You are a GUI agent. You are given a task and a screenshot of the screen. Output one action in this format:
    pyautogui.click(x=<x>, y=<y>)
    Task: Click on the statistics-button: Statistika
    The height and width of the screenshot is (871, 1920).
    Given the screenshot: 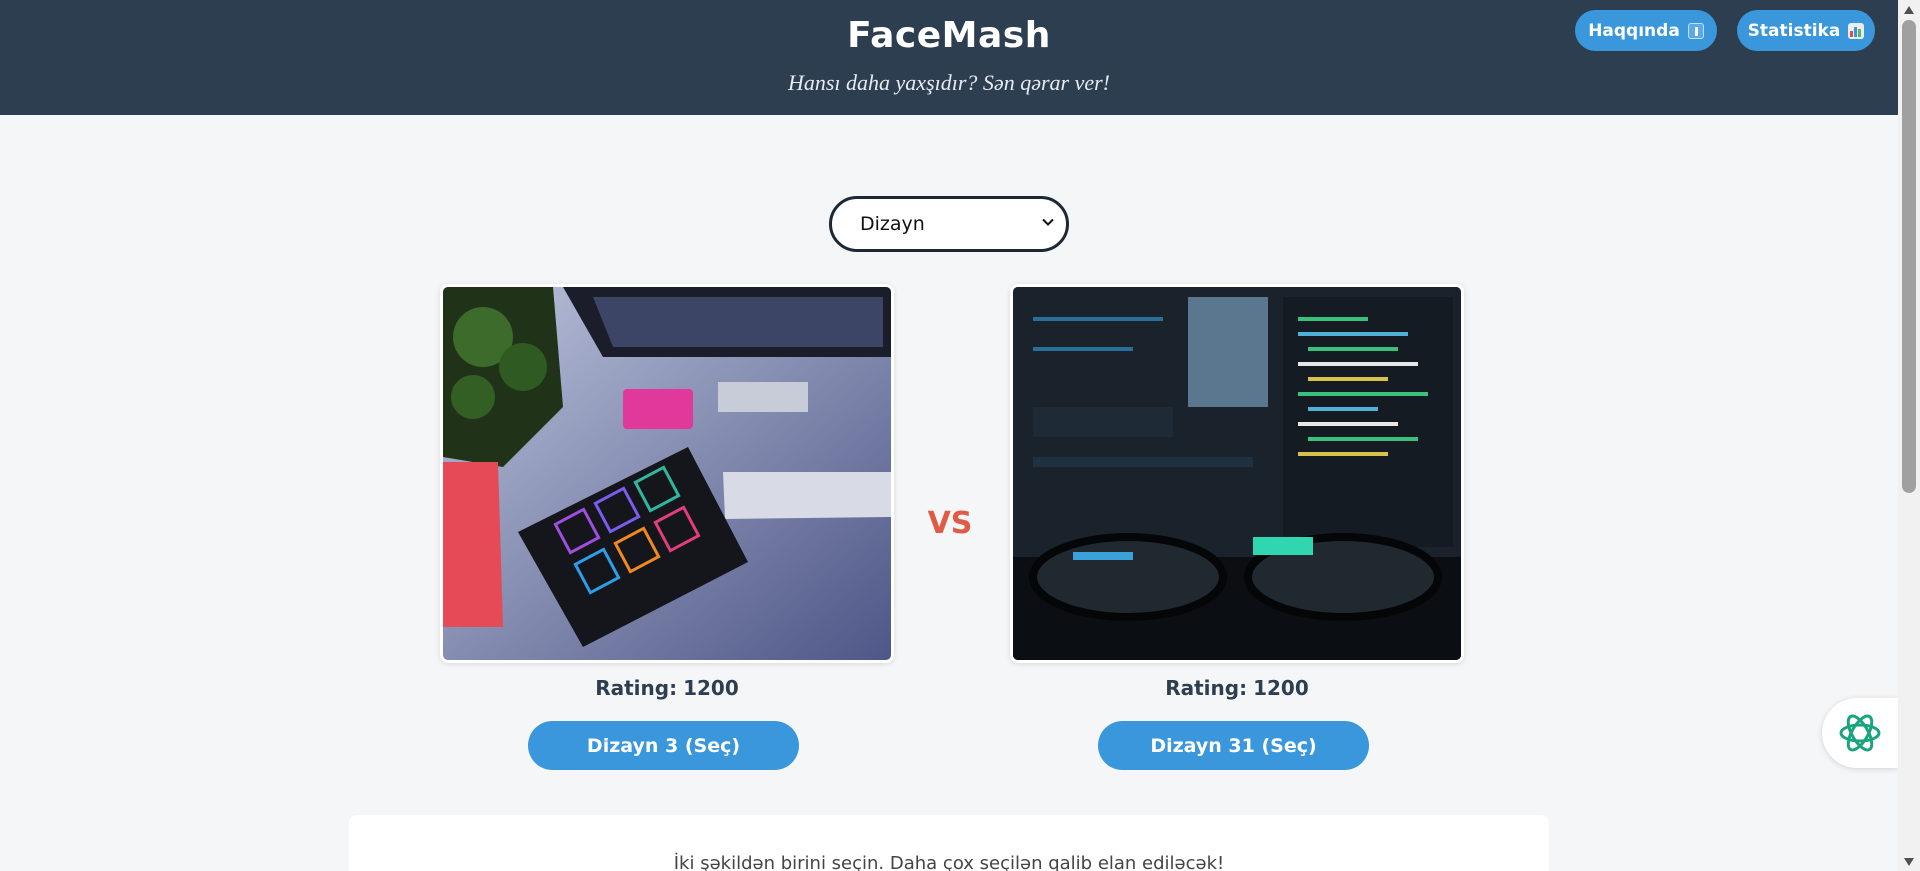 What is the action you would take?
    pyautogui.click(x=1806, y=30)
    